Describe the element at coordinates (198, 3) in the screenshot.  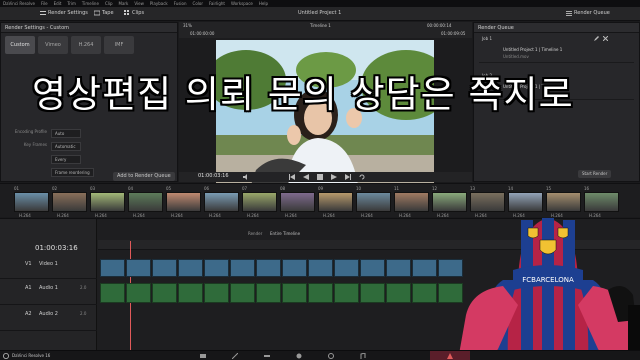
I see `menu-item: Color` at that location.